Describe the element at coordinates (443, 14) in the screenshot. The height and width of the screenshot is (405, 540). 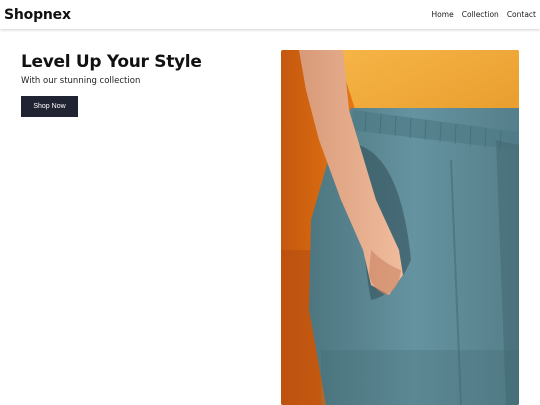
I see `nav-link-home: Home` at that location.